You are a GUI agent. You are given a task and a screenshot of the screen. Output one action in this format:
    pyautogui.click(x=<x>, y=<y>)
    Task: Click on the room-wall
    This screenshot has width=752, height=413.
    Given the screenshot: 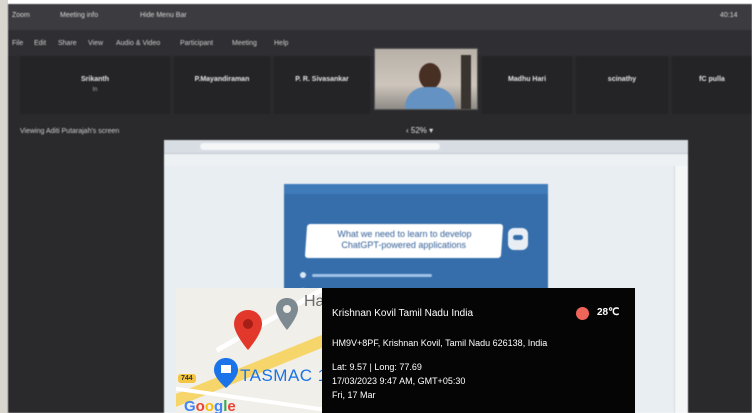 What is the action you would take?
    pyautogui.click(x=4, y=206)
    